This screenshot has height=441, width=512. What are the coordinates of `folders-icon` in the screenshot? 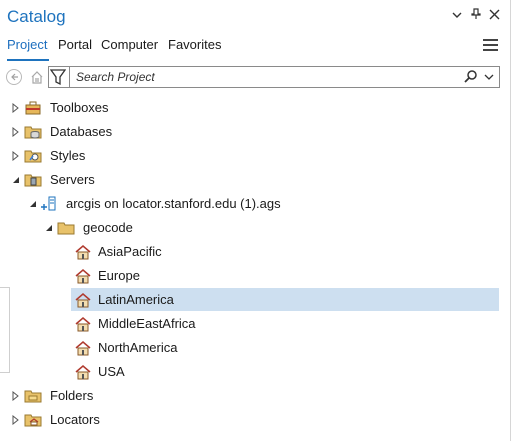 It's located at (33, 396).